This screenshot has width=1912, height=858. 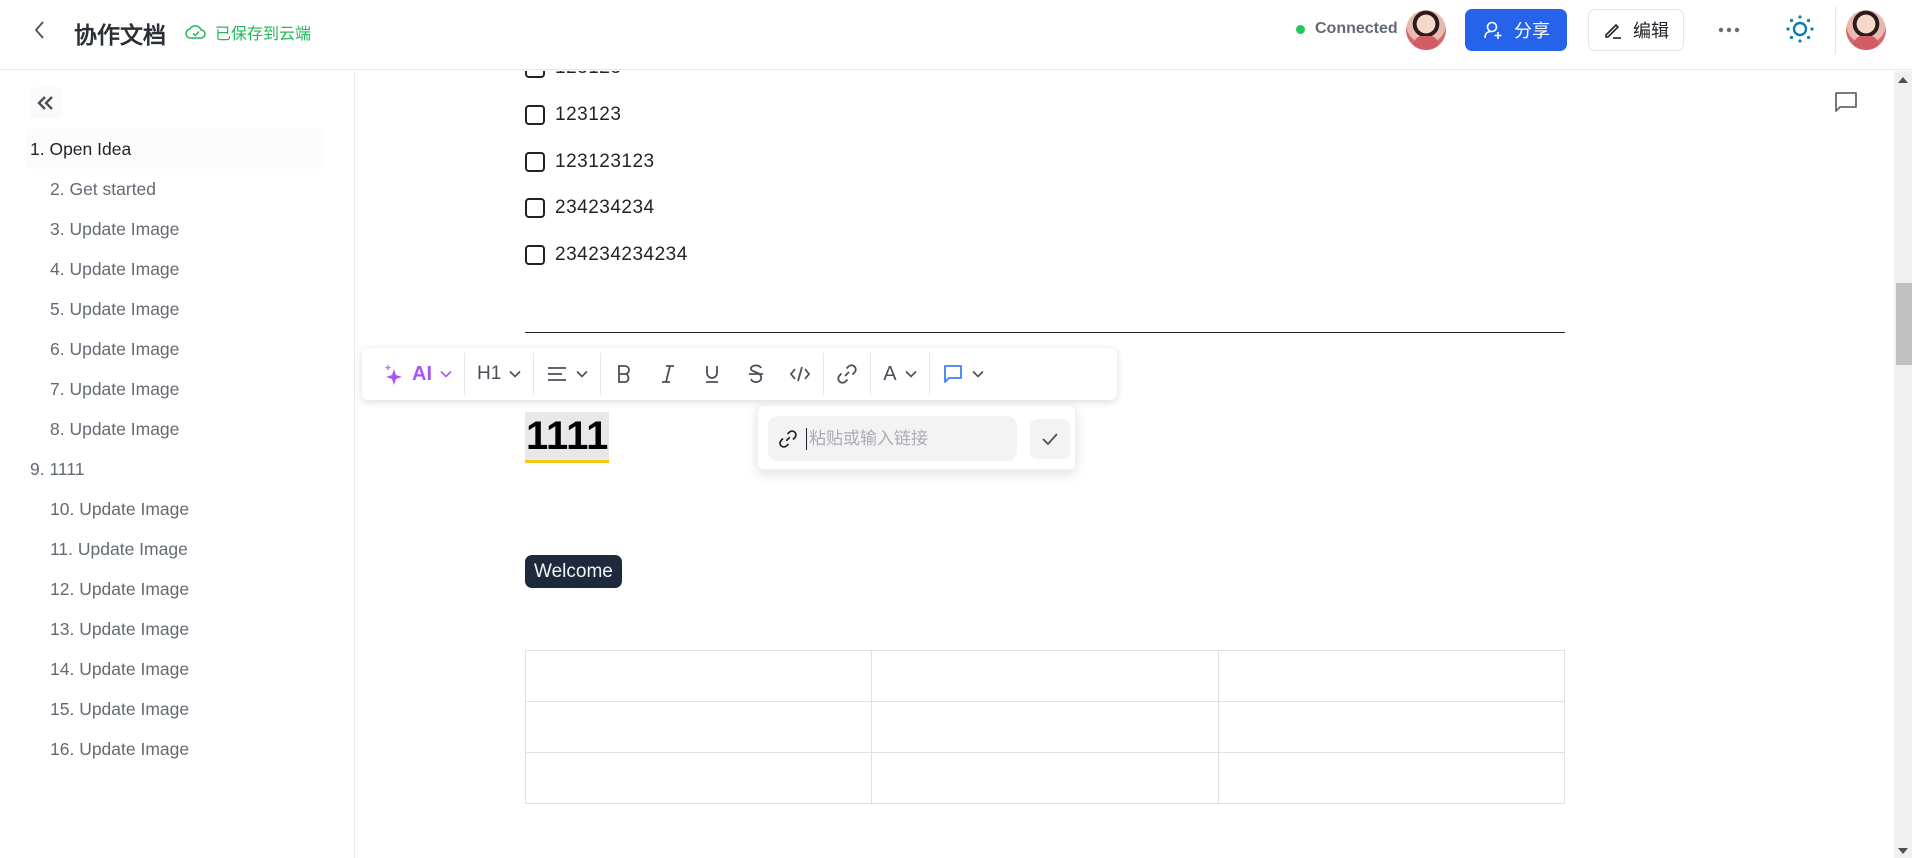 I want to click on align-left-icon, so click(x=557, y=374).